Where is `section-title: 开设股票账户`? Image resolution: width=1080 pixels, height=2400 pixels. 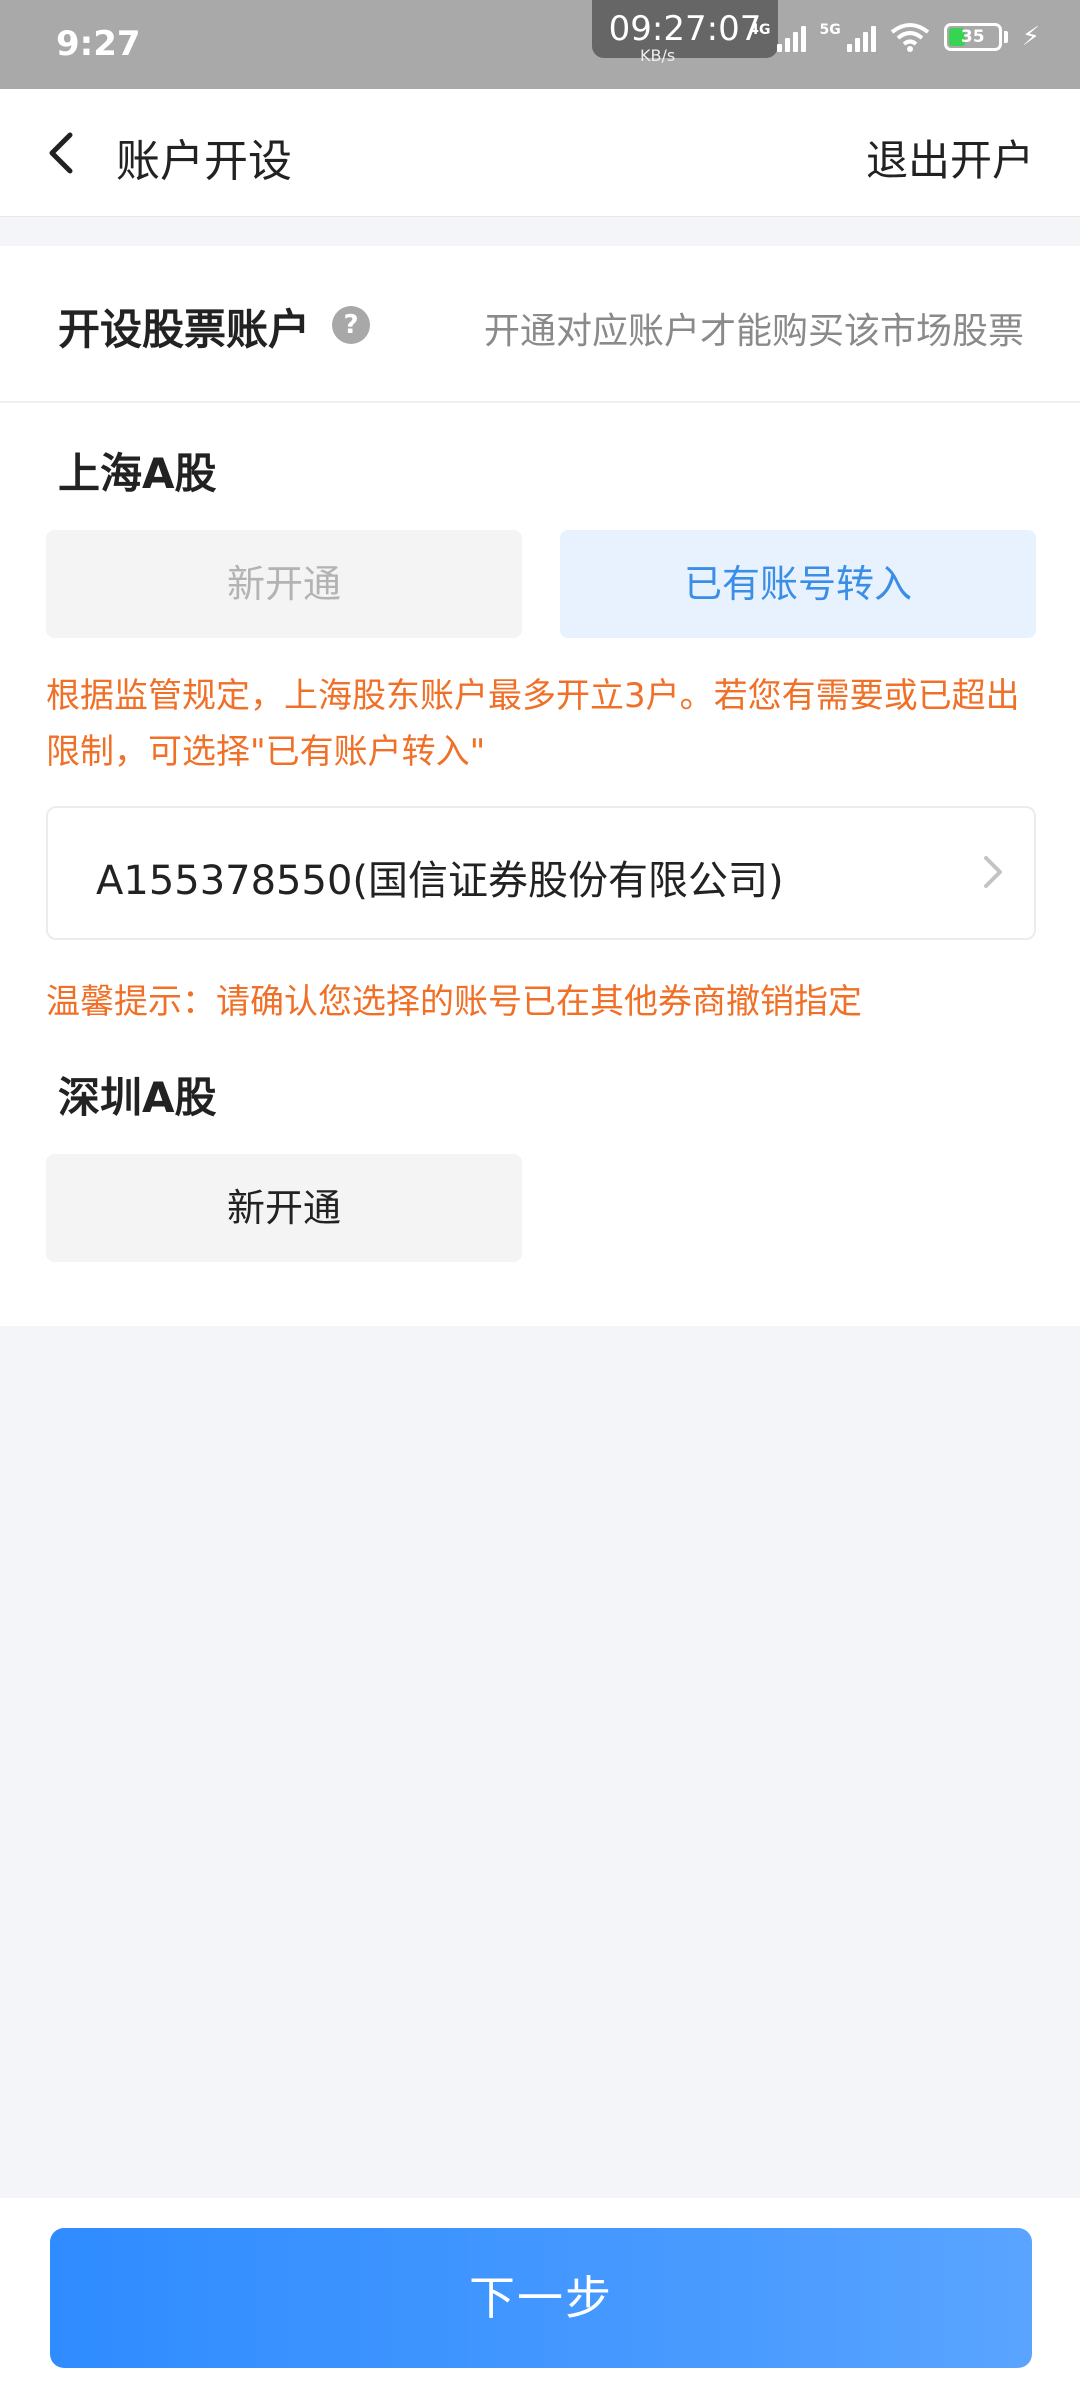
section-title: 开设股票账户 is located at coordinates (184, 329).